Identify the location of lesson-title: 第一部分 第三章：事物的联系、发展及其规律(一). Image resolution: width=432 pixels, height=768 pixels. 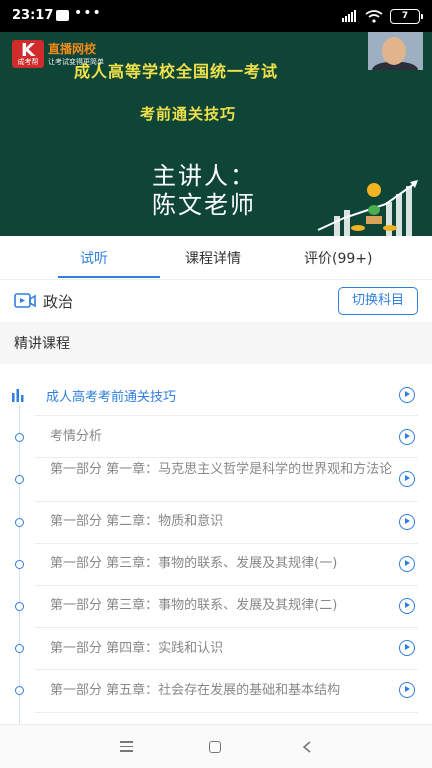
(194, 563).